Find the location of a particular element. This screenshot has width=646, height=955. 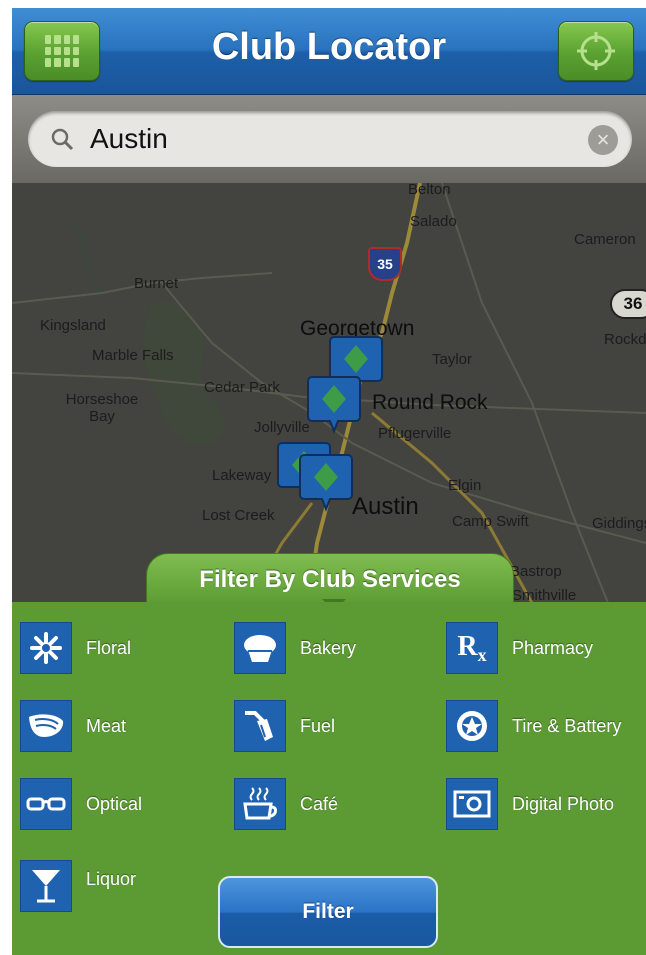

service-digital-photo: Digital Photo is located at coordinates (530, 804).